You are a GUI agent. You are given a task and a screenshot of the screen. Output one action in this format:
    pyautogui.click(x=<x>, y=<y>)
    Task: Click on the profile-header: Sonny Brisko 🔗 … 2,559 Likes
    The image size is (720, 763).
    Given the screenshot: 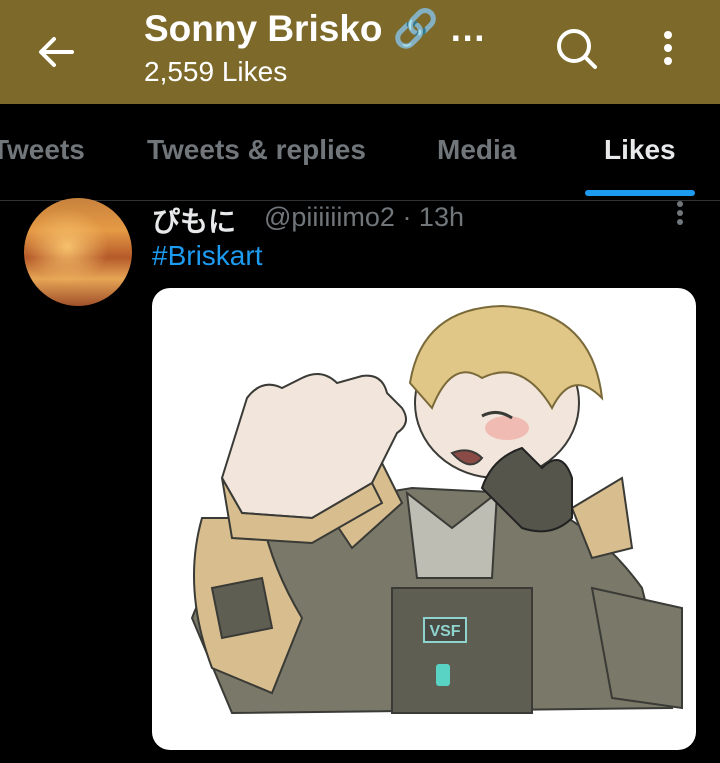 What is the action you would take?
    pyautogui.click(x=360, y=52)
    